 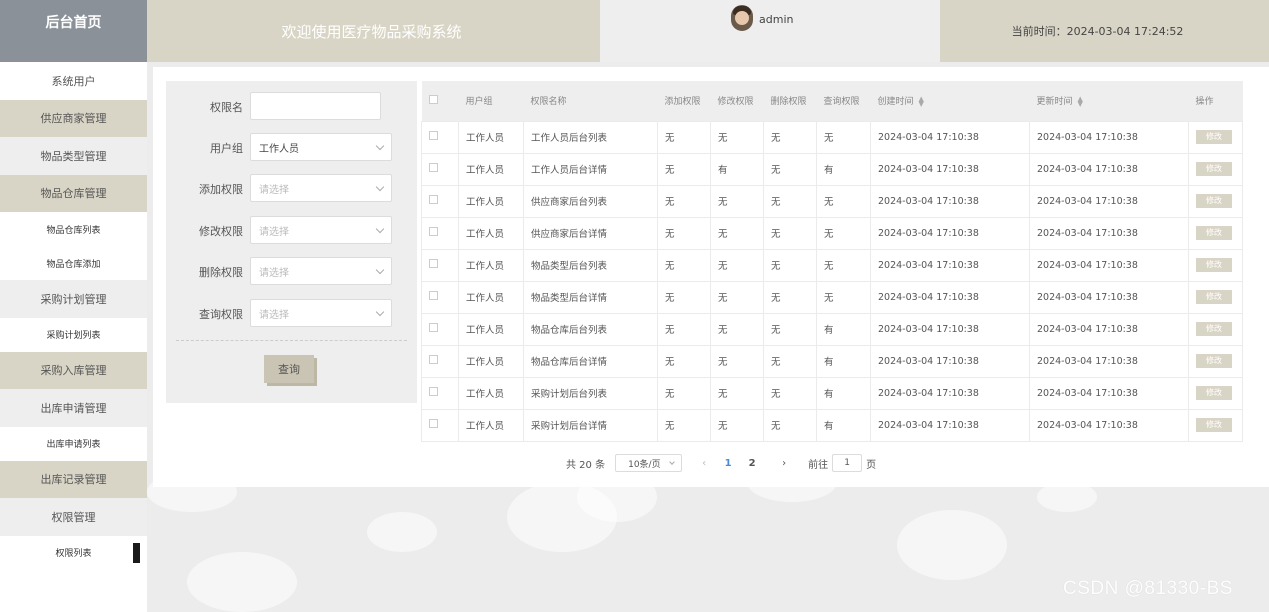 I want to click on table-cell: 物品类型后台列表, so click(x=590, y=265).